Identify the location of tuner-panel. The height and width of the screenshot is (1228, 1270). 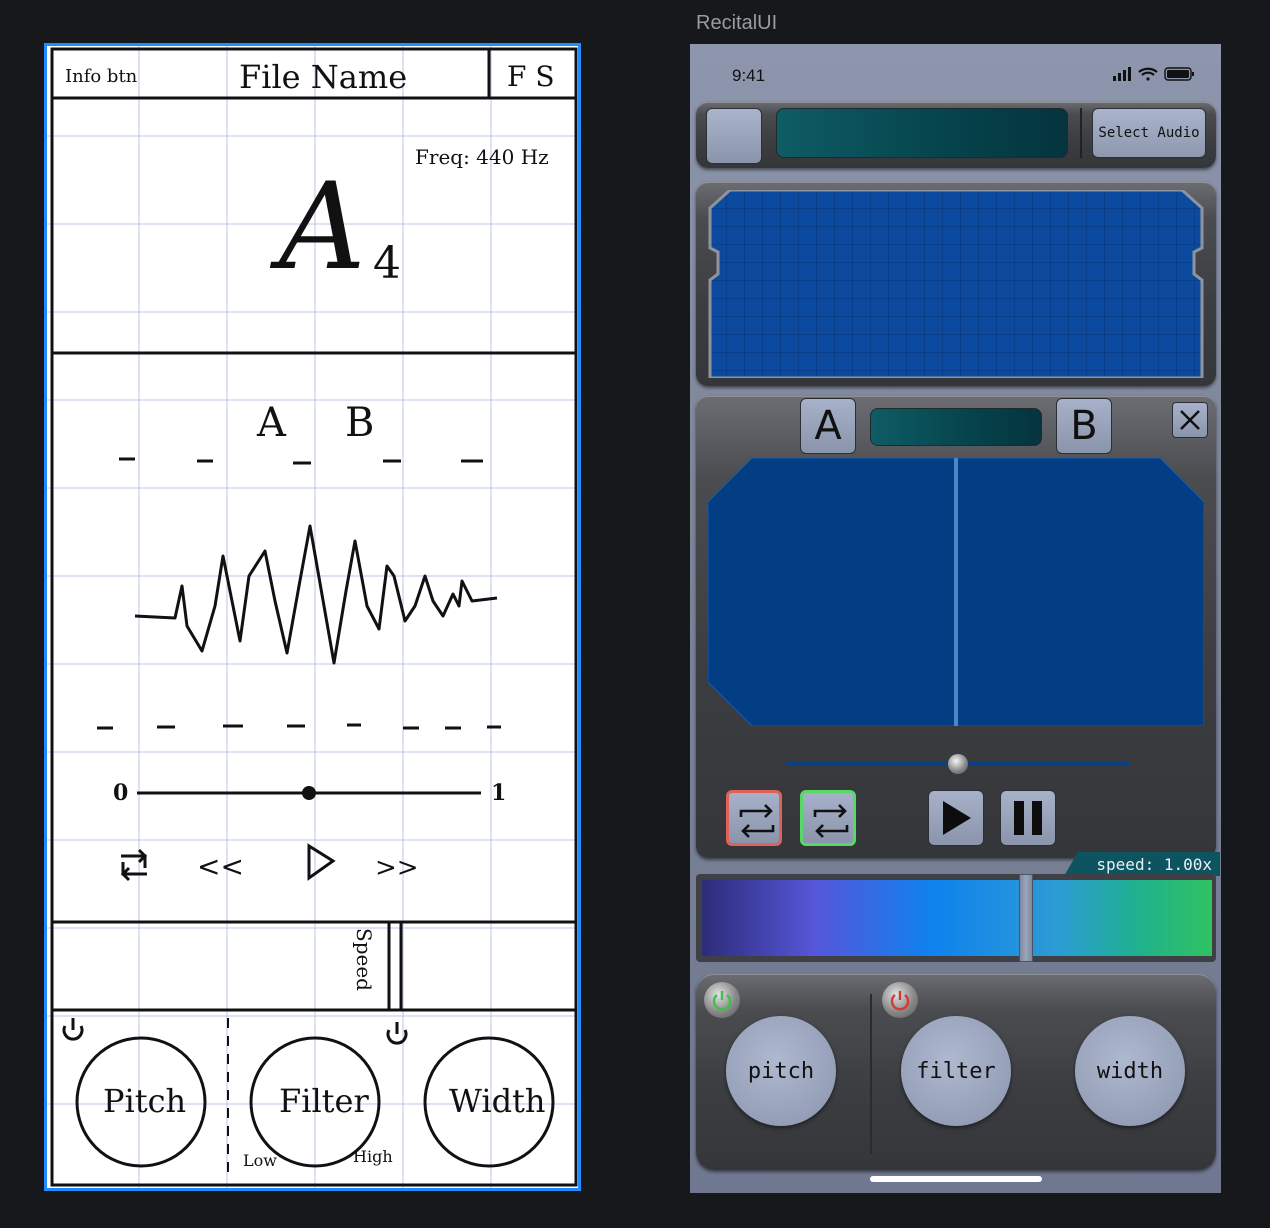
(956, 284).